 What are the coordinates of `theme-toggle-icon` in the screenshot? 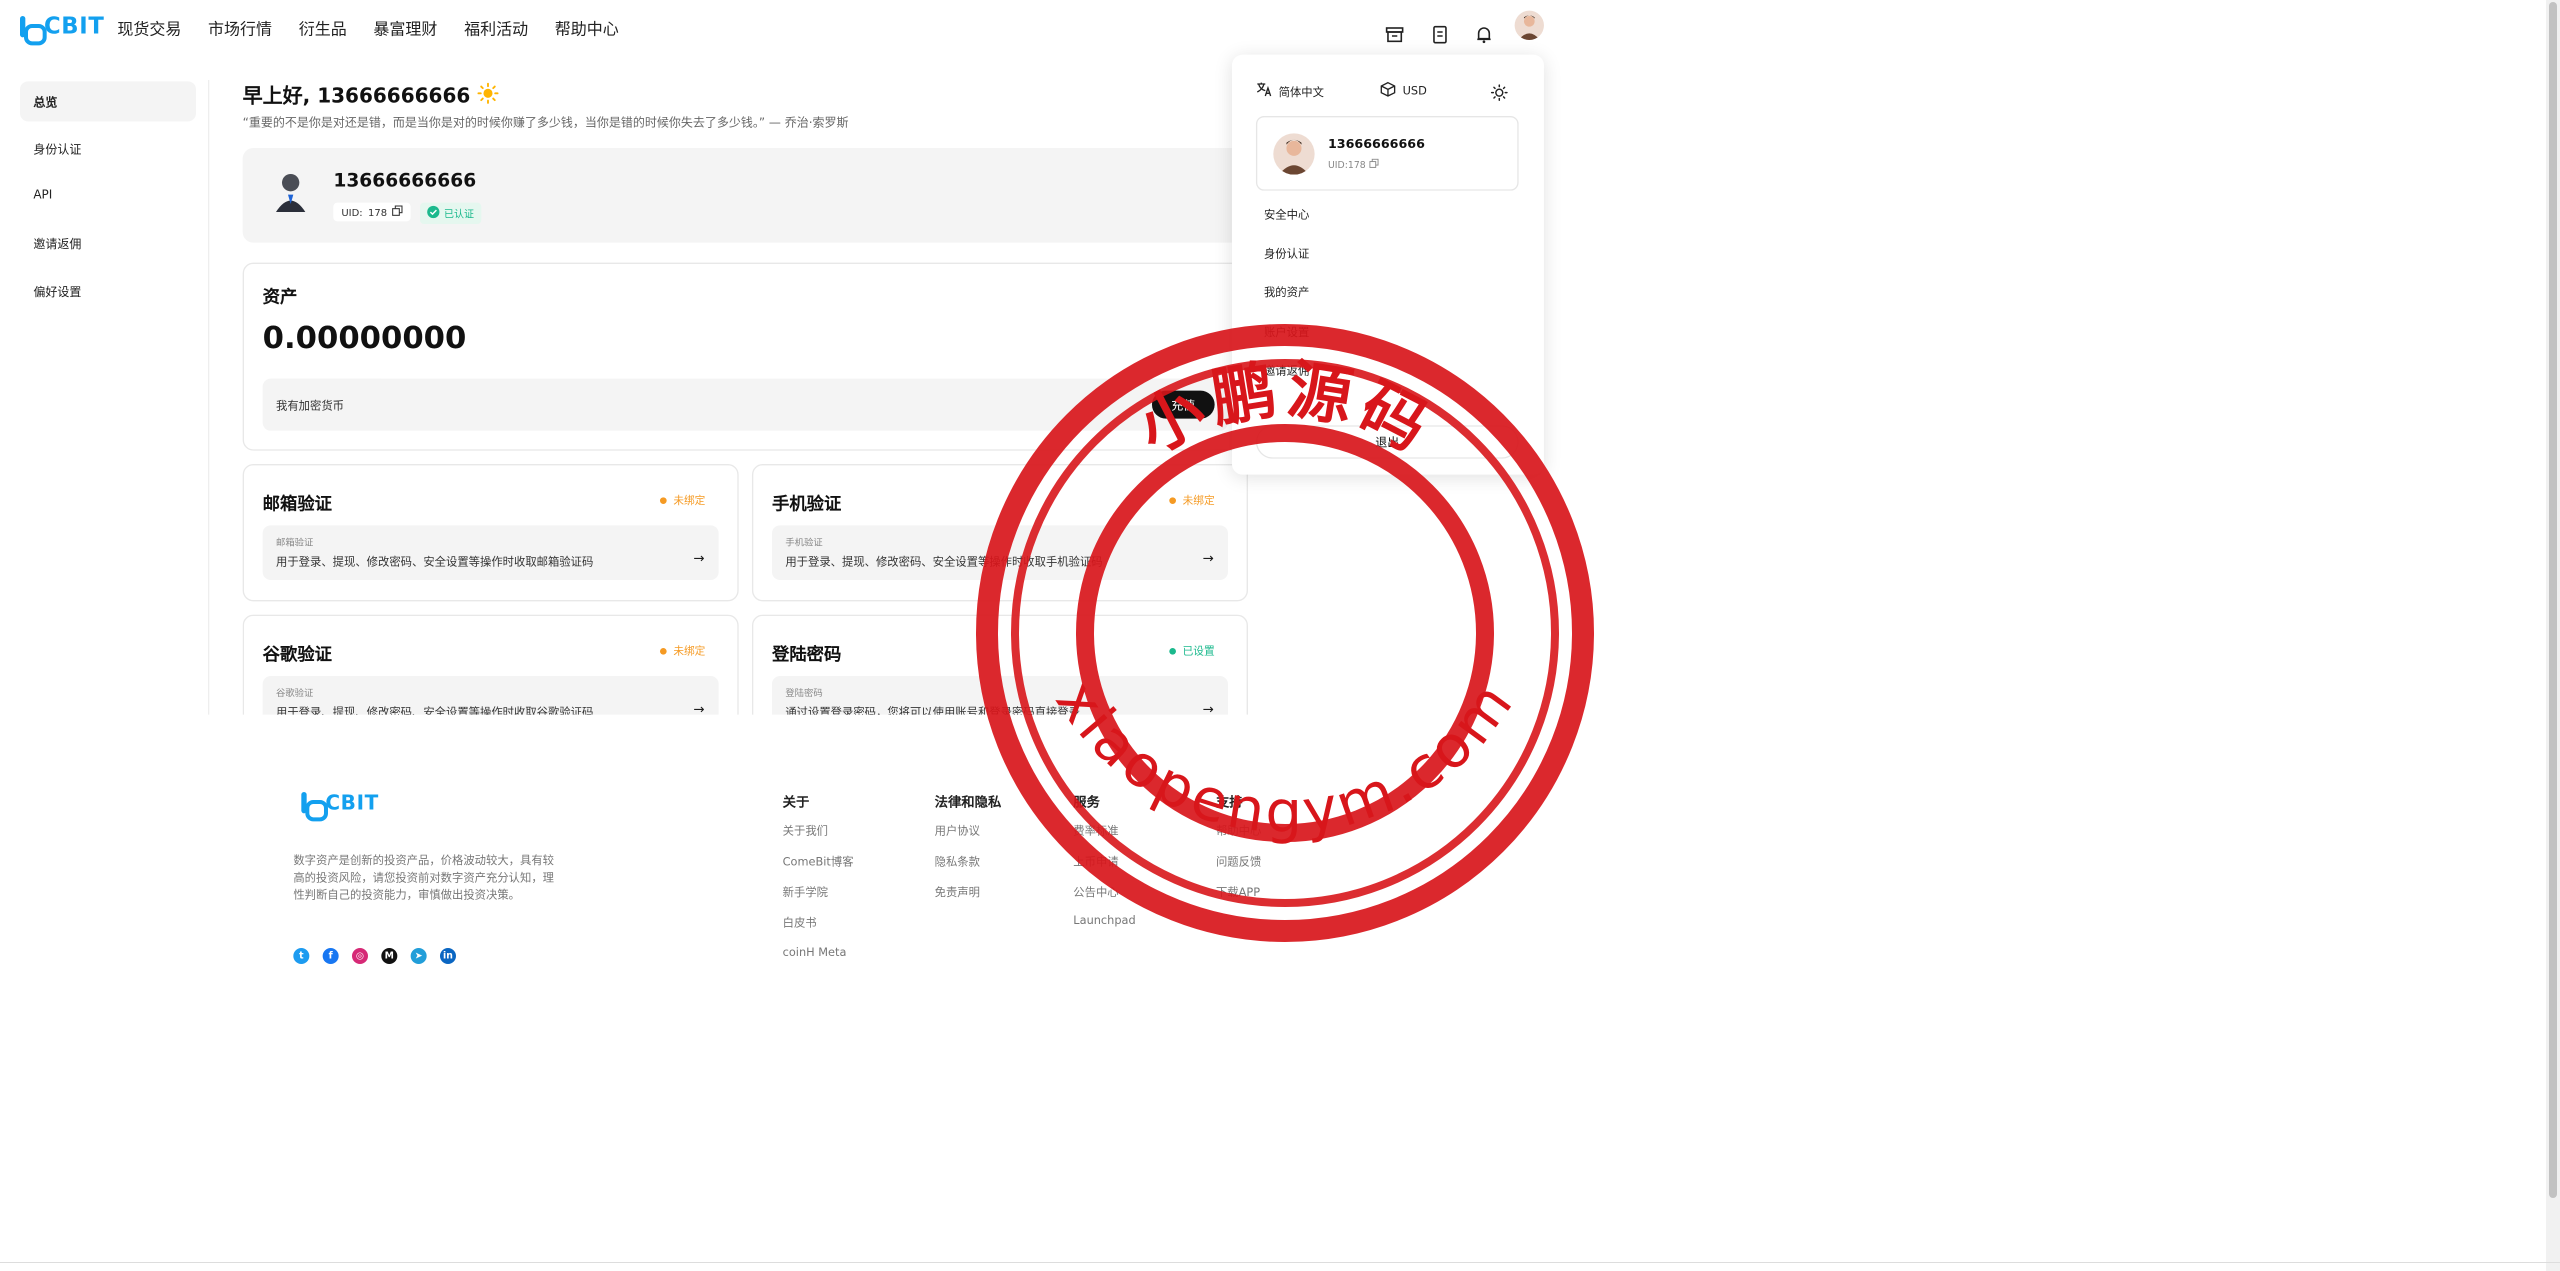 It's located at (1499, 93).